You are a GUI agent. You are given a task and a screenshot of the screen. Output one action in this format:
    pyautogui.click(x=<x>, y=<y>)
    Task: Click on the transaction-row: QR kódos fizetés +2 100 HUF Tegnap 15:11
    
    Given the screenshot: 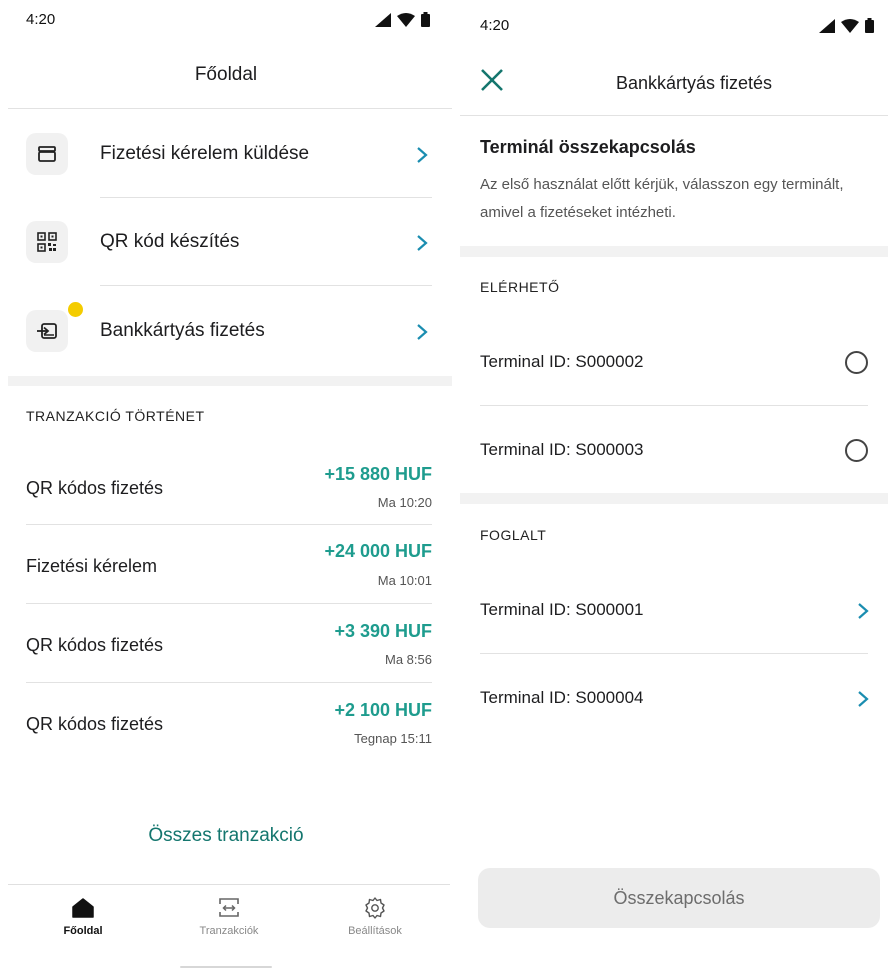 What is the action you would take?
    pyautogui.click(x=229, y=722)
    